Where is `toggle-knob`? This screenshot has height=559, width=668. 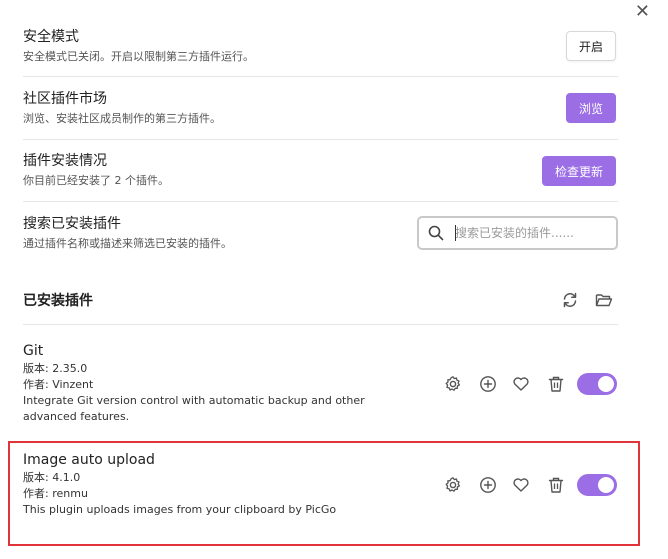
toggle-knob is located at coordinates (606, 384).